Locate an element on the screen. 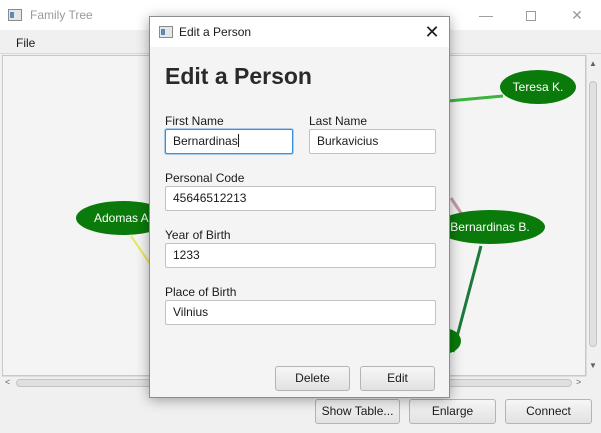  dialog-close-button: ✕ is located at coordinates (432, 32).